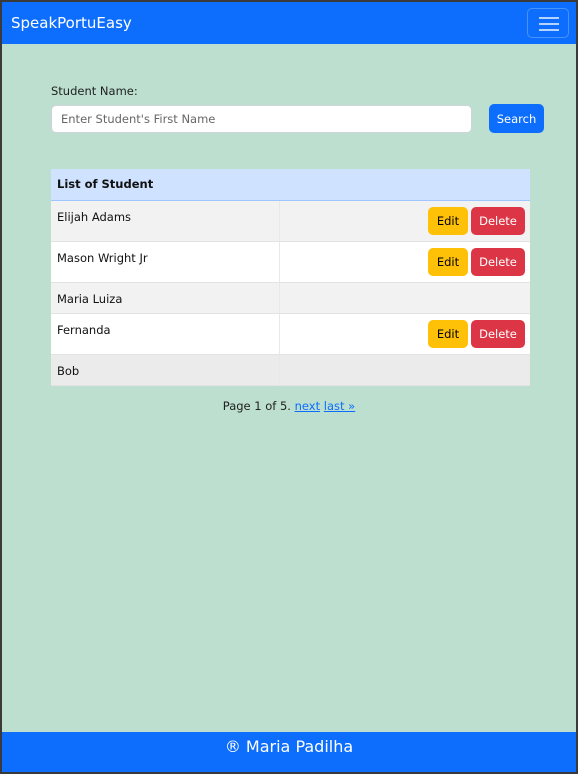 This screenshot has width=578, height=774. I want to click on table-row: Mason Wright Jr Edit Delete, so click(290, 262).